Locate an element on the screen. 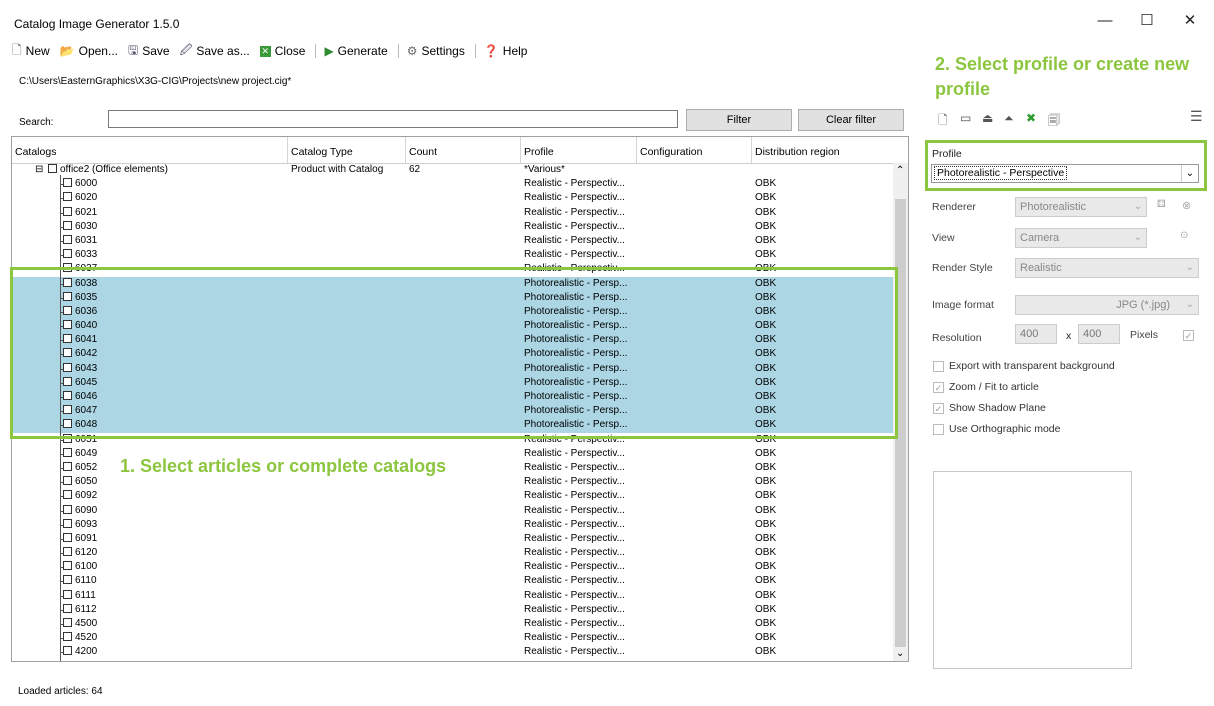 The image size is (1214, 706). table-row: 6031 Realistic - Perspectiv... OBK is located at coordinates (453, 241).